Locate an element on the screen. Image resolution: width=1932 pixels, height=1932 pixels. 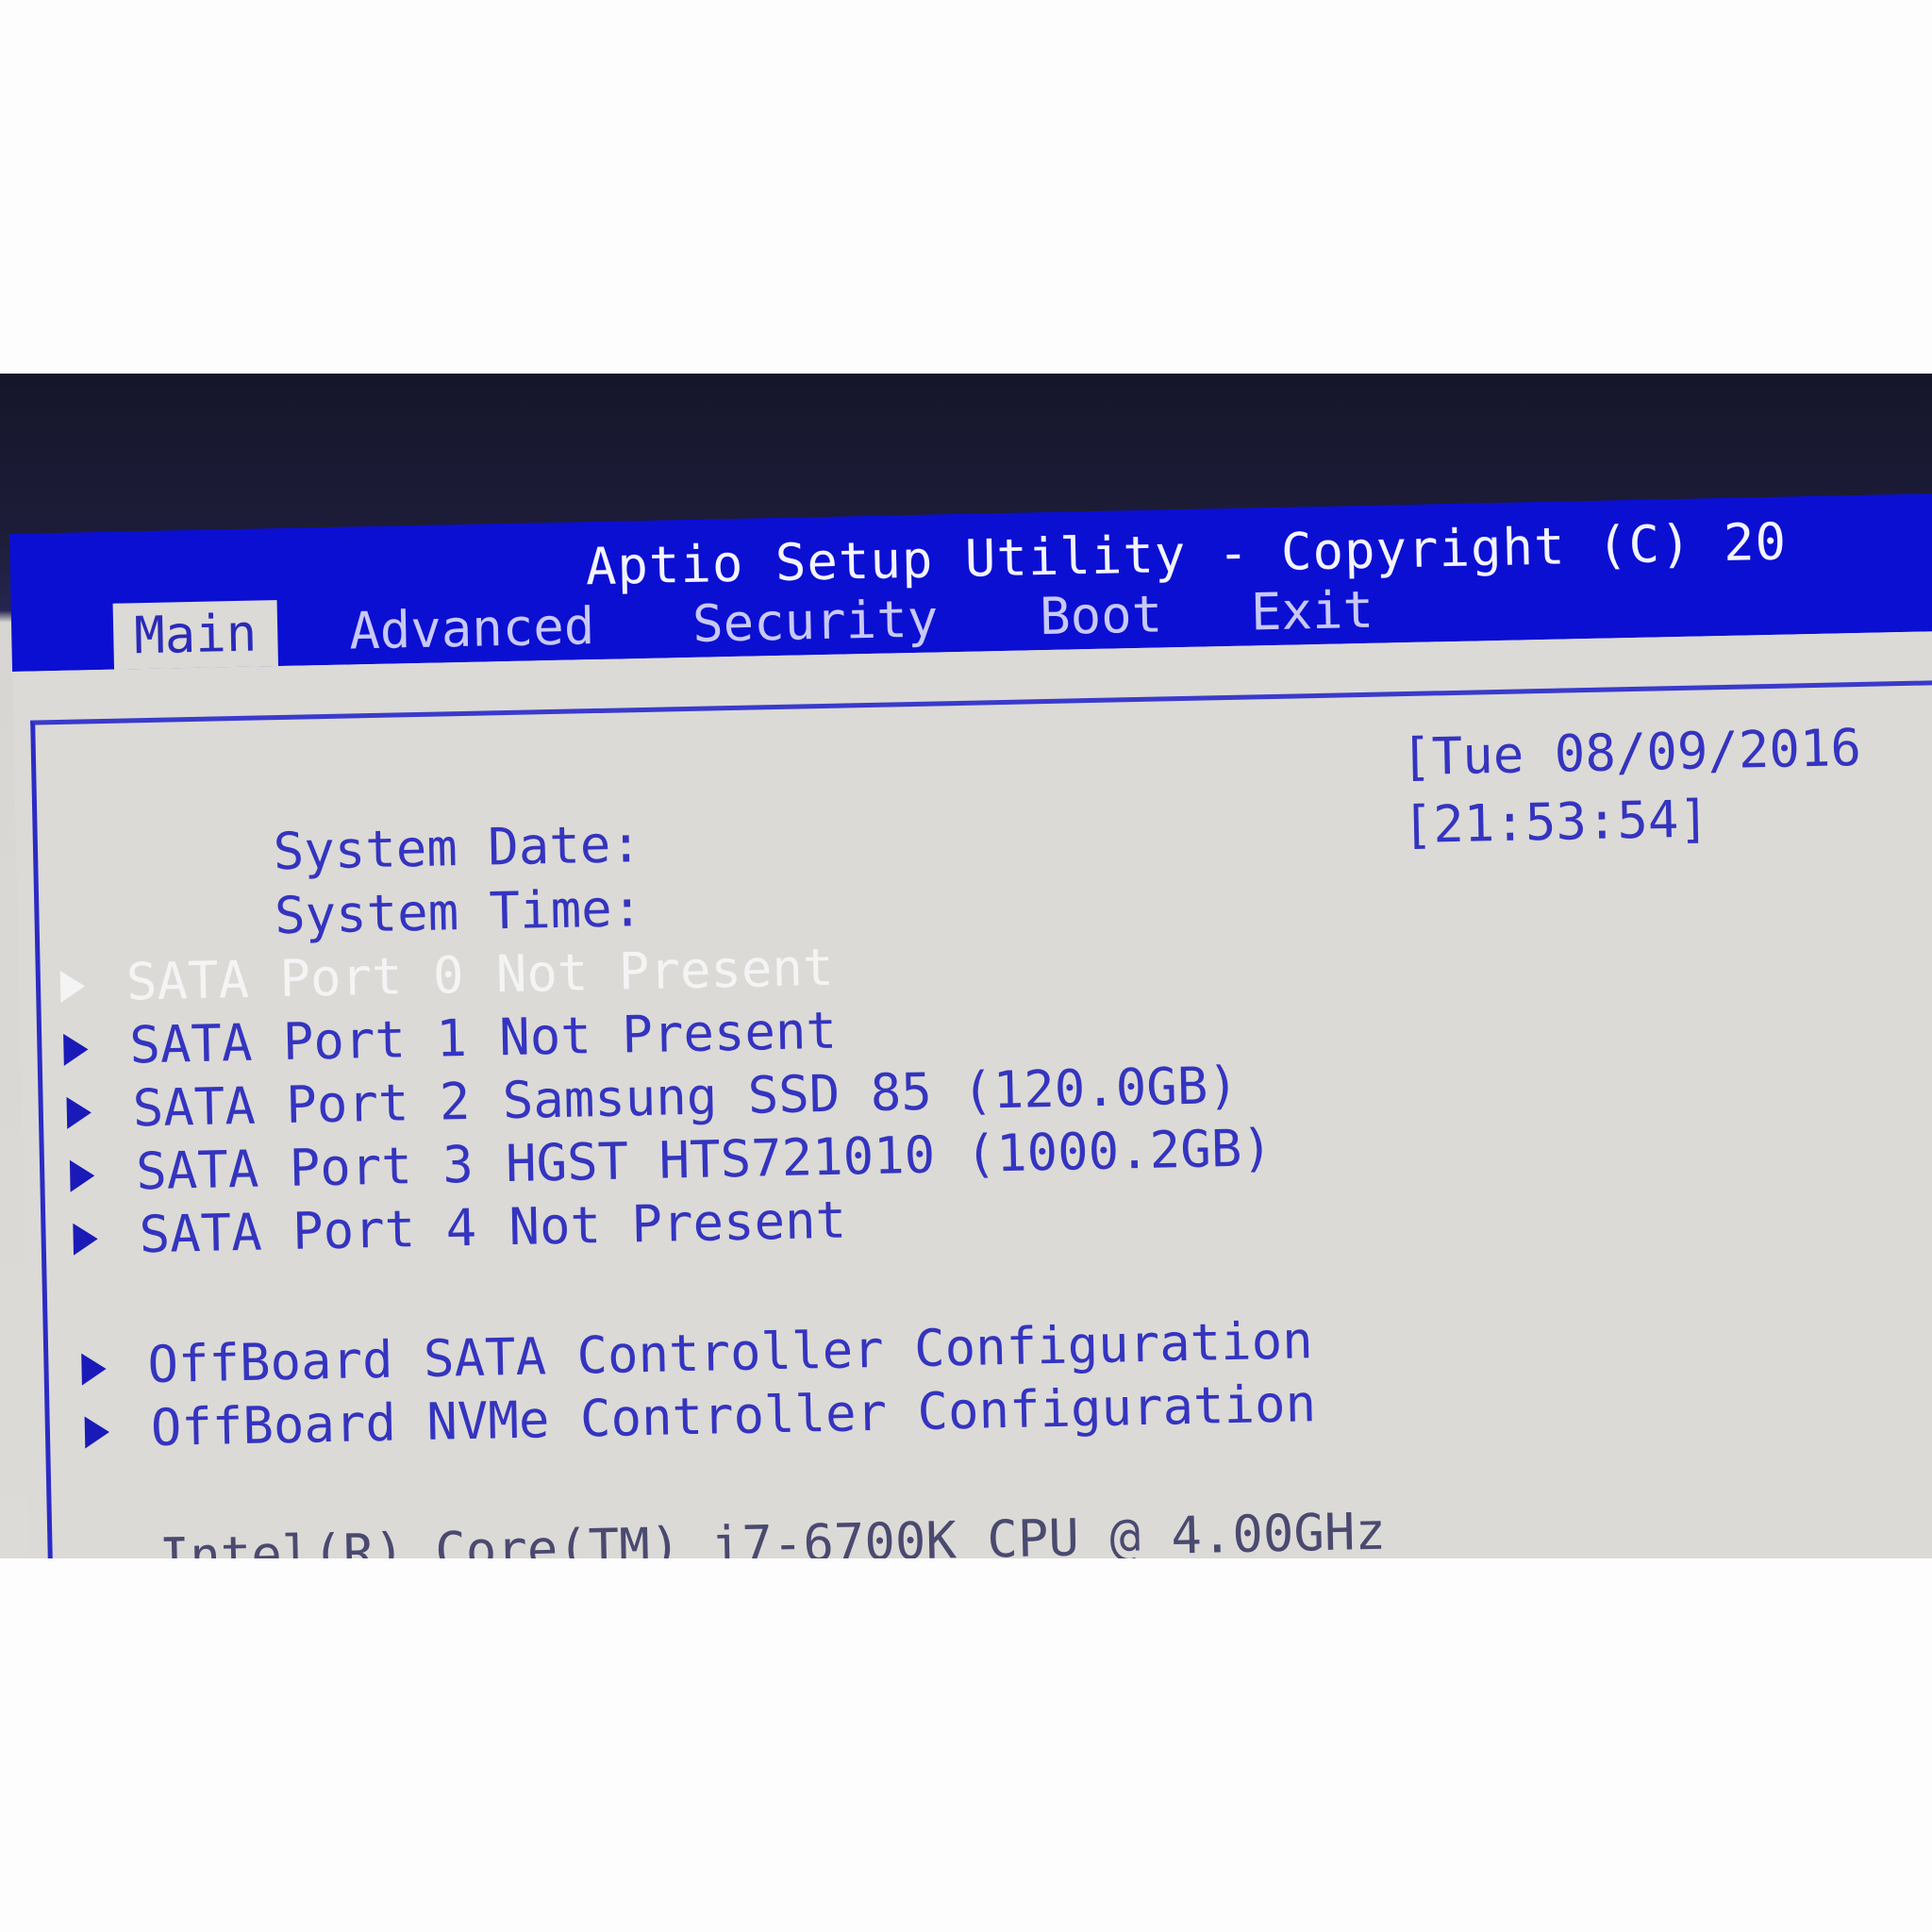
sata-port-0-item: SATA Port 0 Not Present is located at coordinates (447, 976).